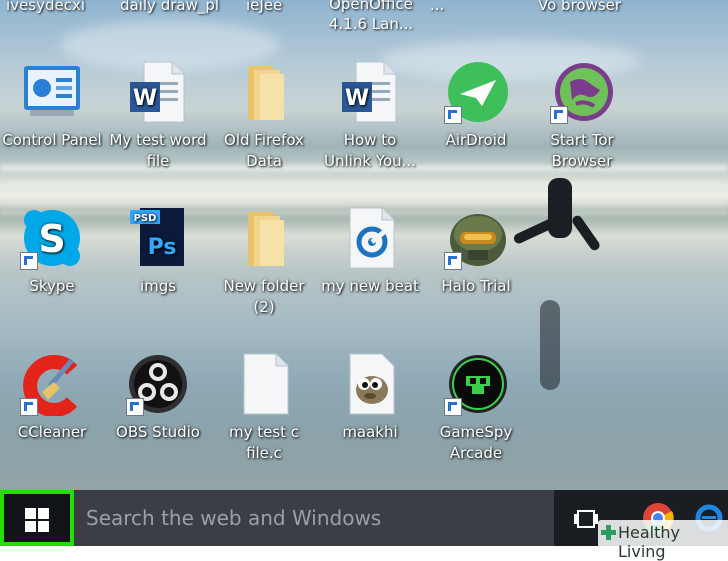 Image resolution: width=728 pixels, height=561 pixels. I want to click on skype-icon: S, so click(52, 238).